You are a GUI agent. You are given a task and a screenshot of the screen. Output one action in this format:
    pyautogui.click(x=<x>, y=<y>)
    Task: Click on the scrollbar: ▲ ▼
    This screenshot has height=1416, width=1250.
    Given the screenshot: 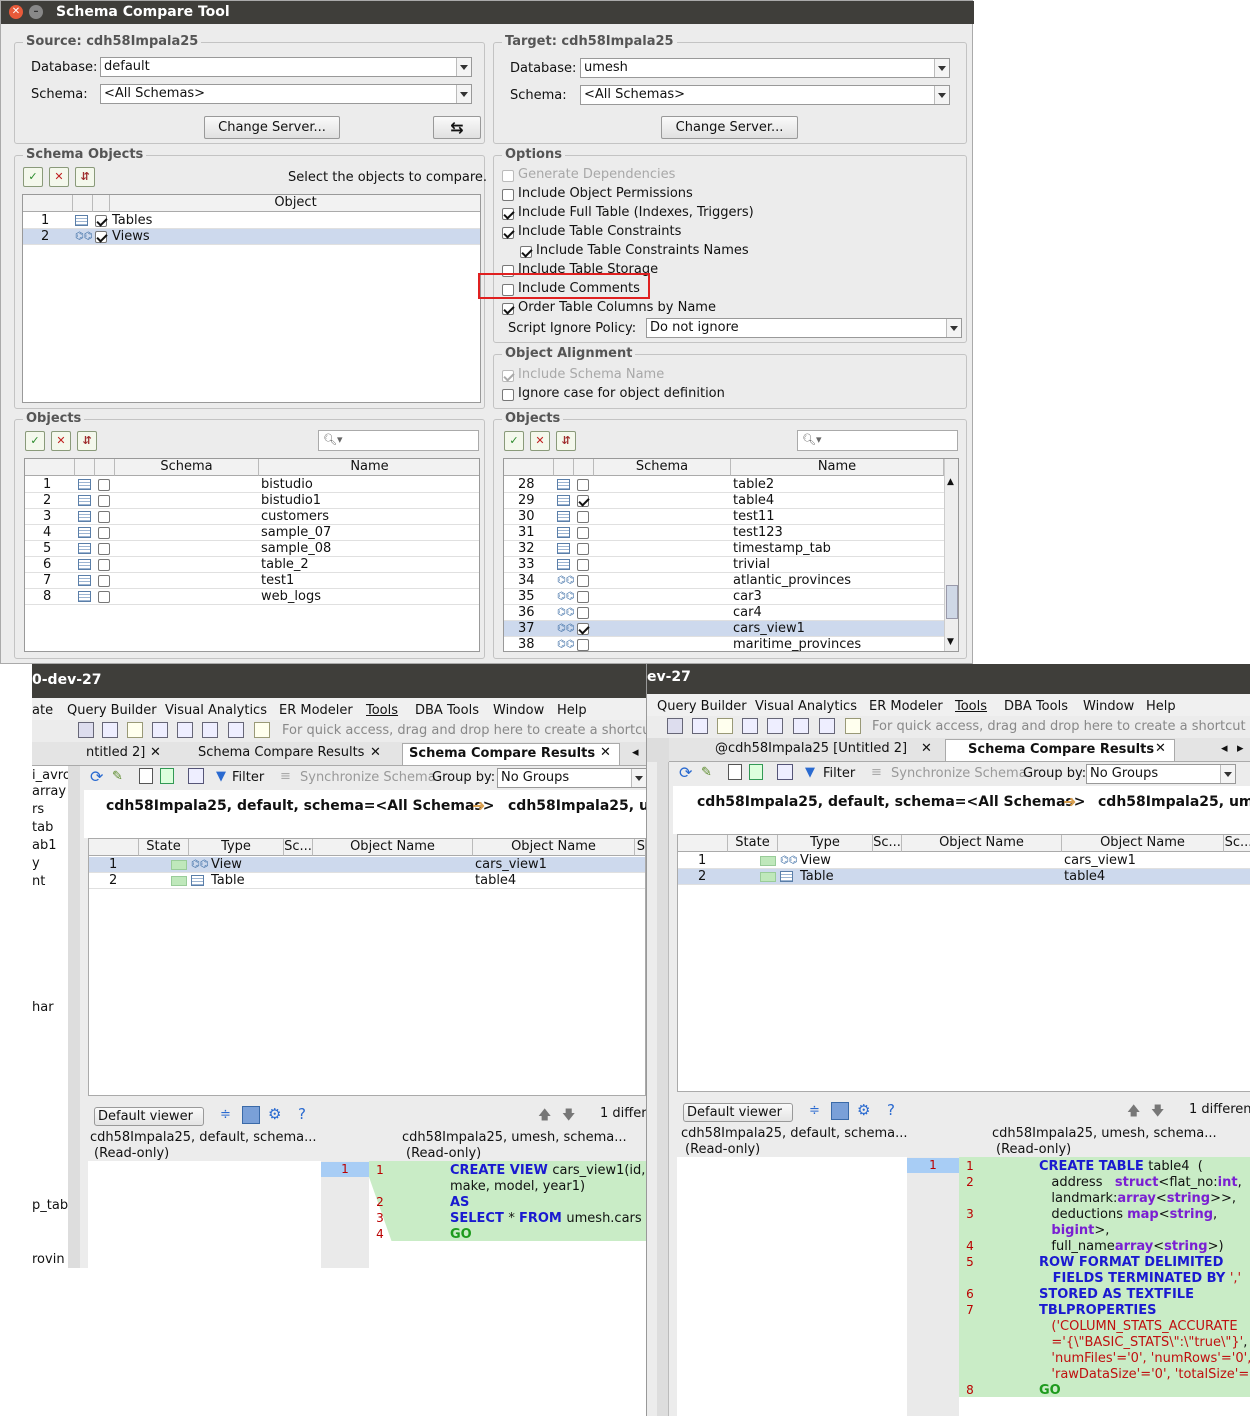 What is the action you would take?
    pyautogui.click(x=951, y=555)
    